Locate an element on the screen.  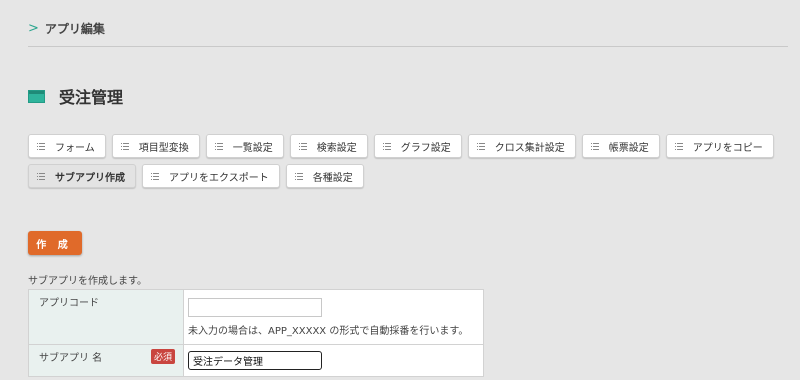
tab-misc-settings: 各種設定 is located at coordinates (324, 176).